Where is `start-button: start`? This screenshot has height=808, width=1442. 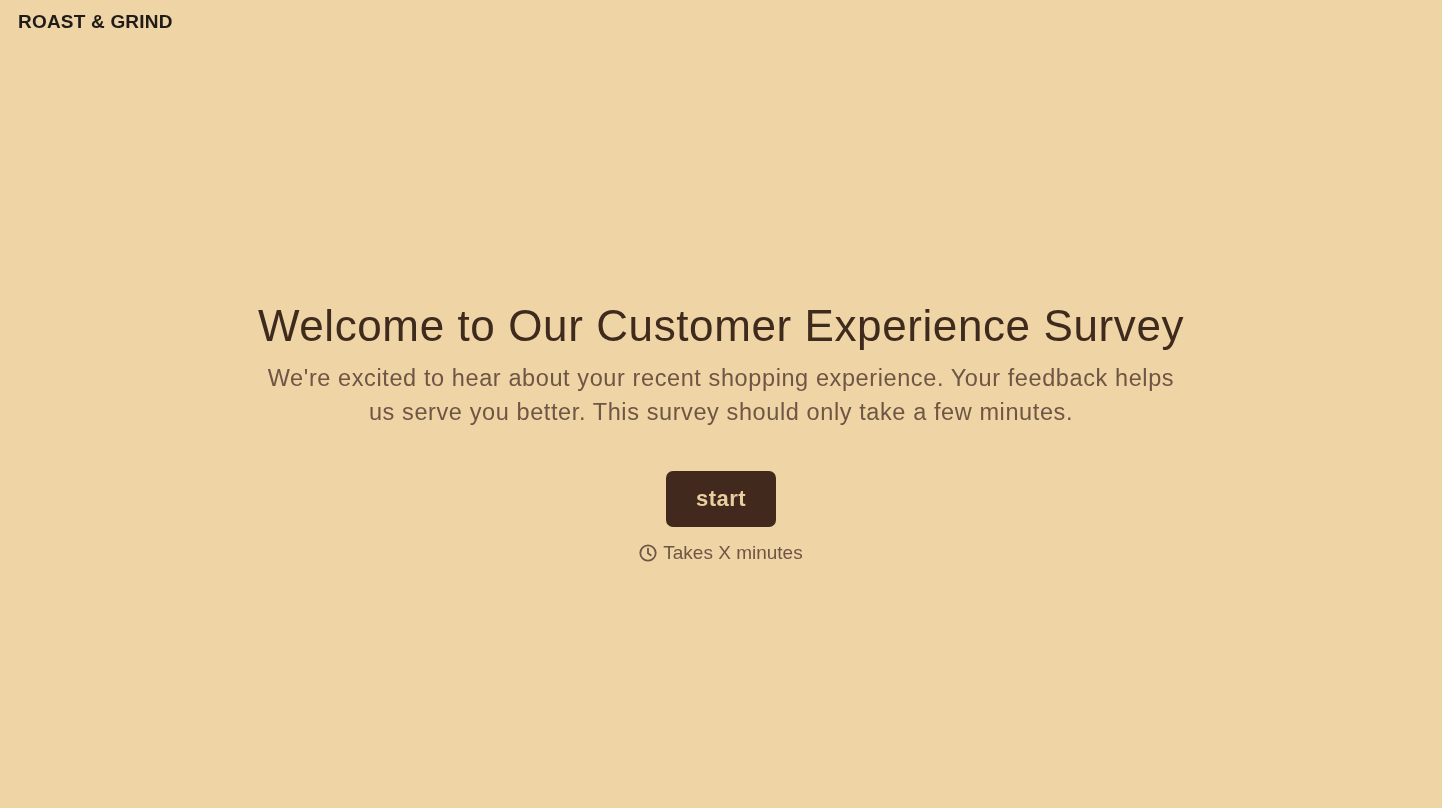 start-button: start is located at coordinates (721, 498).